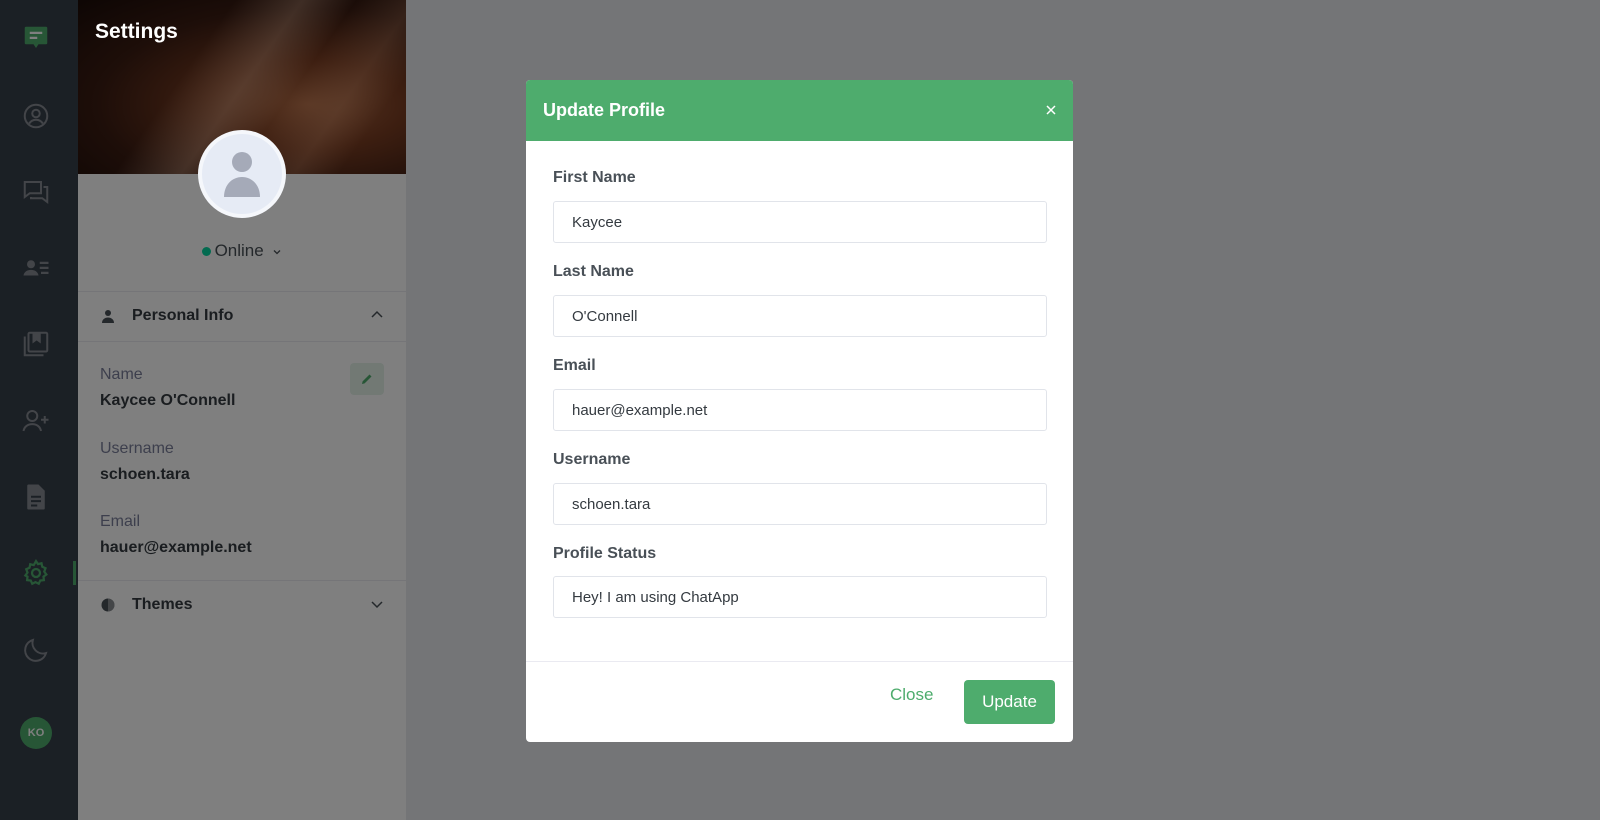  What do you see at coordinates (592, 459) in the screenshot?
I see `username-label: Username` at bounding box center [592, 459].